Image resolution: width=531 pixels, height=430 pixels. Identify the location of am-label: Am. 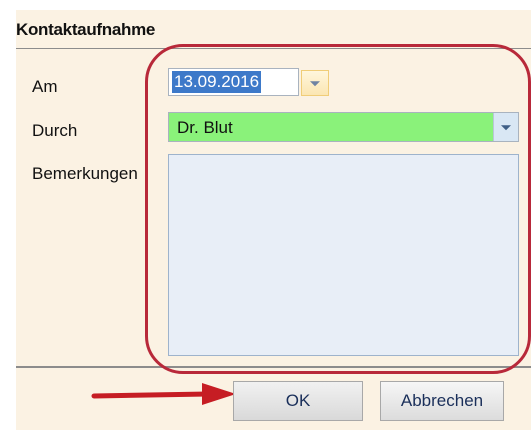
(45, 86).